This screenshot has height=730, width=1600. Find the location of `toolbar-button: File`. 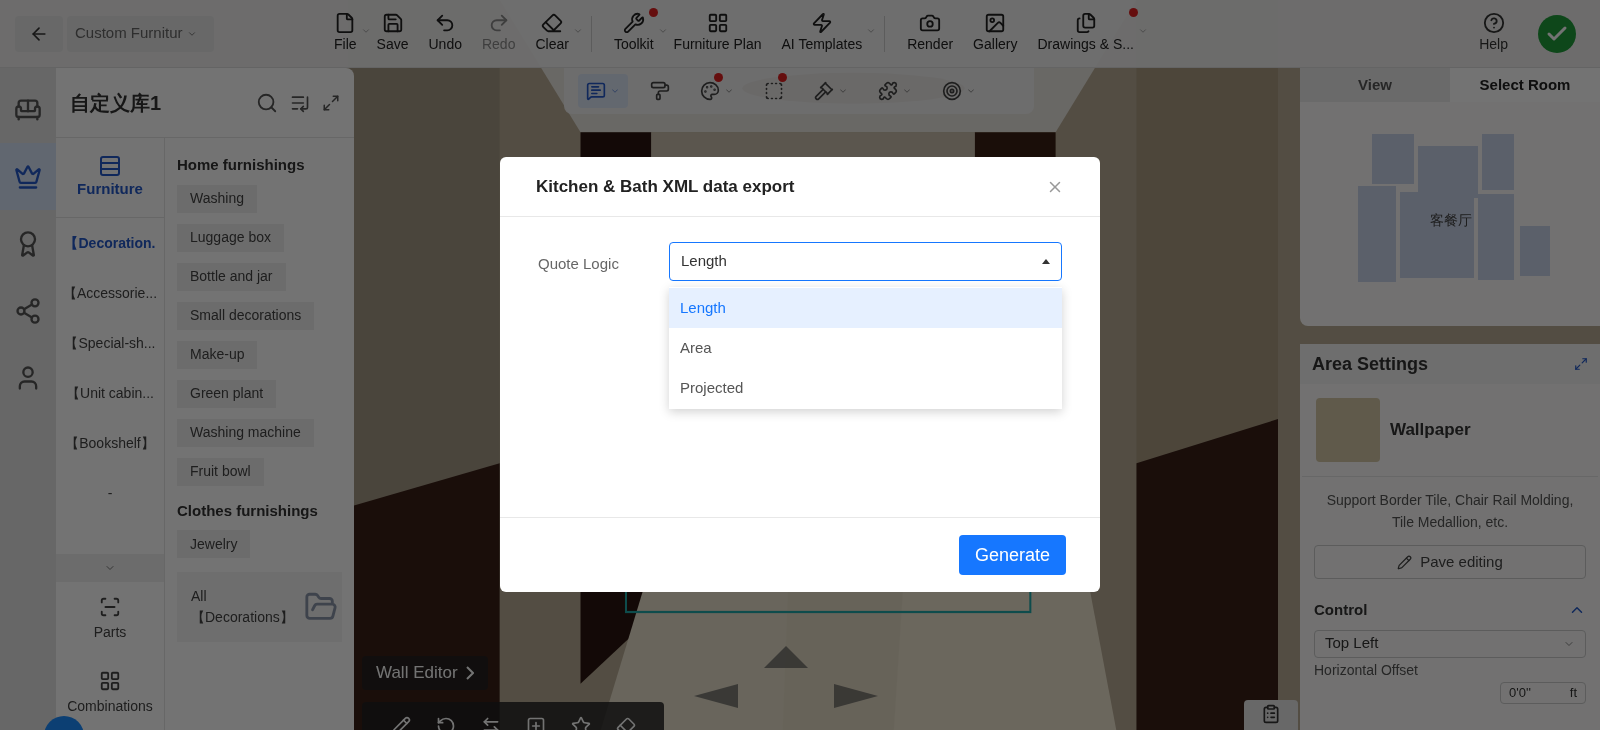

toolbar-button: File is located at coordinates (345, 33).